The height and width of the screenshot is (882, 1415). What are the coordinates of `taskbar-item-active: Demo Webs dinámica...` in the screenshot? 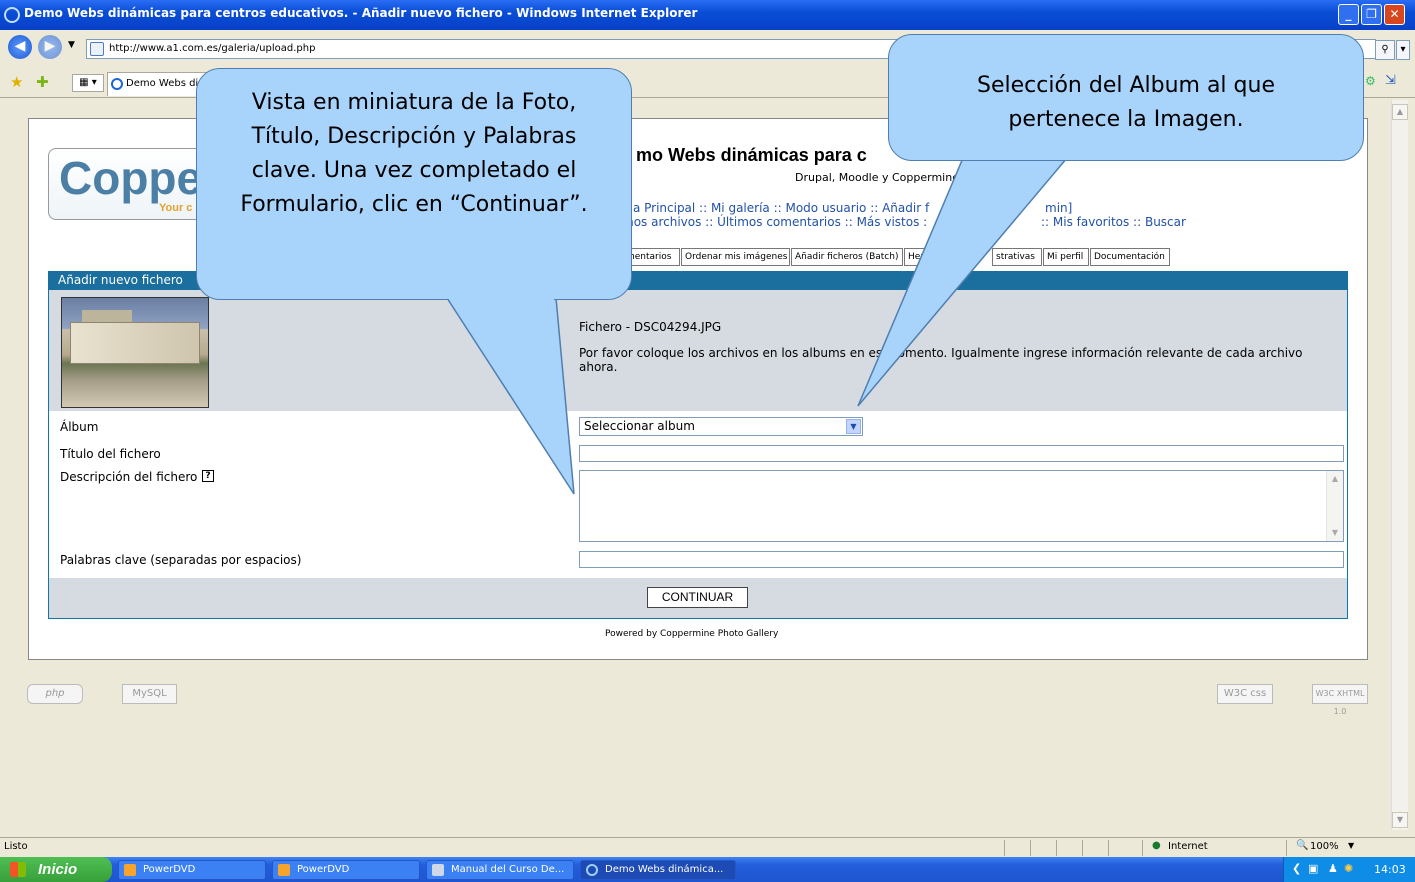 It's located at (658, 870).